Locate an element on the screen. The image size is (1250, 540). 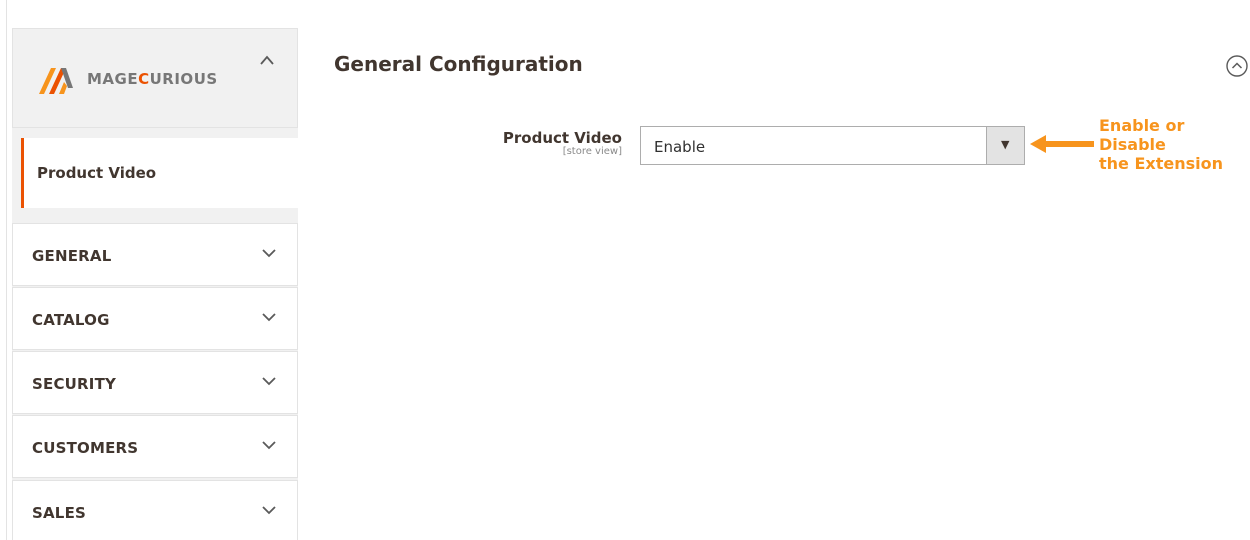
annotation-line: the Extension is located at coordinates (1161, 163).